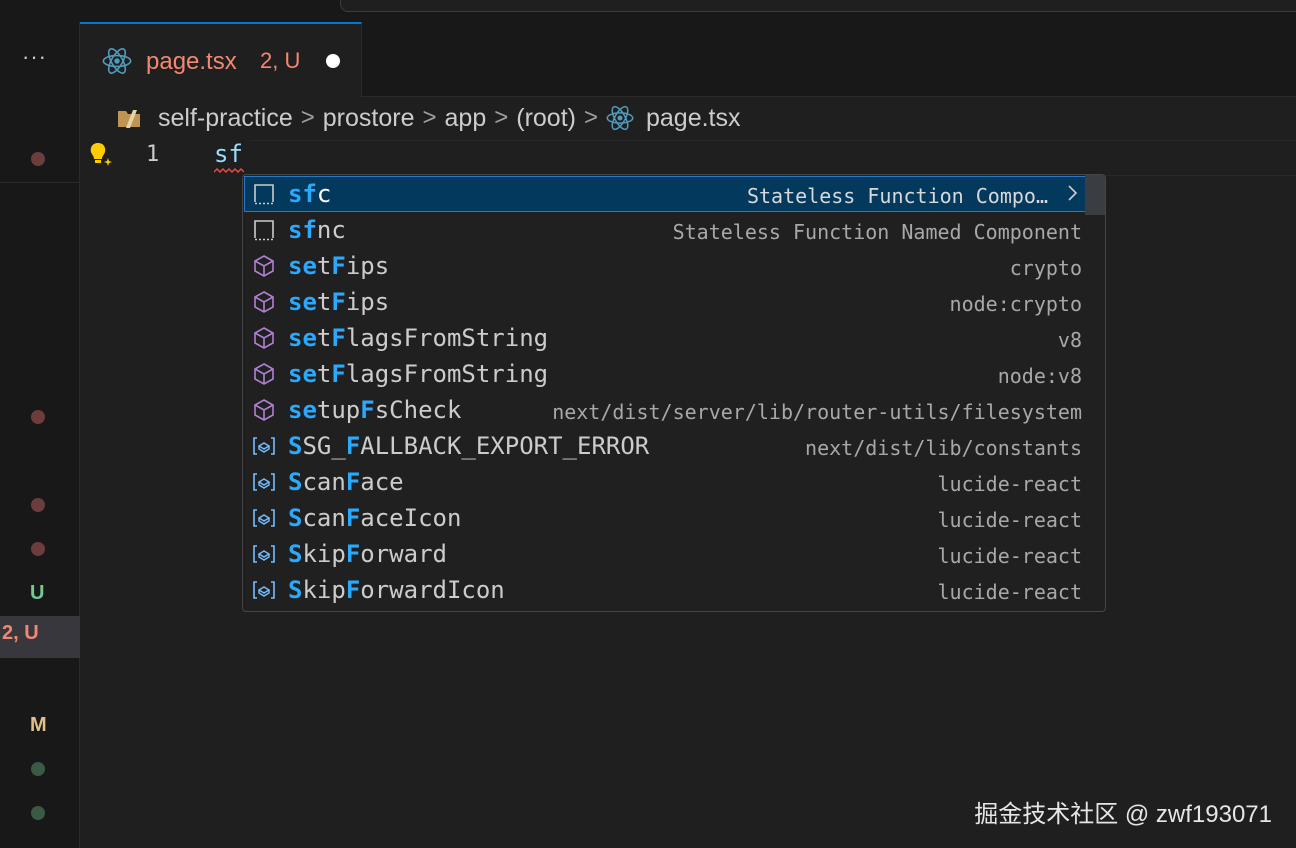 The width and height of the screenshot is (1296, 848). I want to click on label-text: can, so click(324, 482).